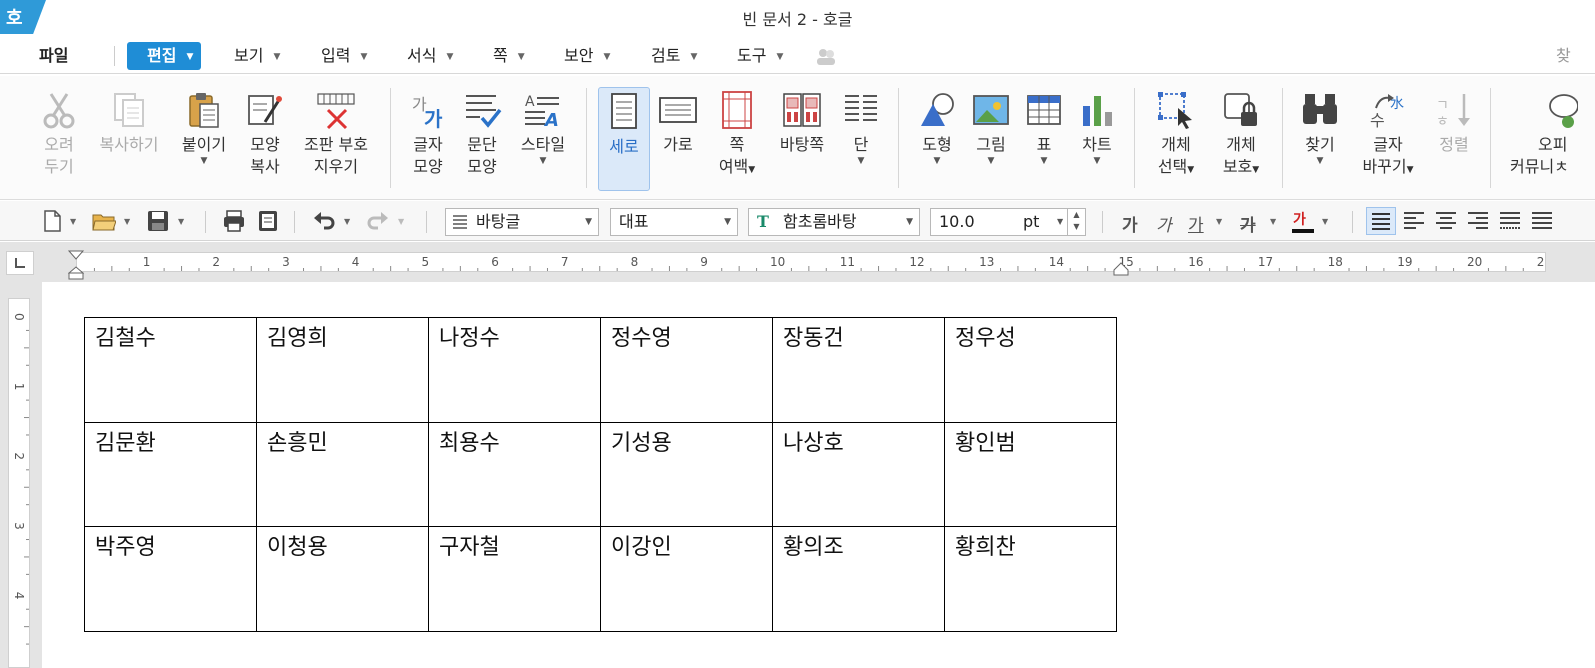  What do you see at coordinates (686, 474) in the screenshot?
I see `table-cell: 기성용` at bounding box center [686, 474].